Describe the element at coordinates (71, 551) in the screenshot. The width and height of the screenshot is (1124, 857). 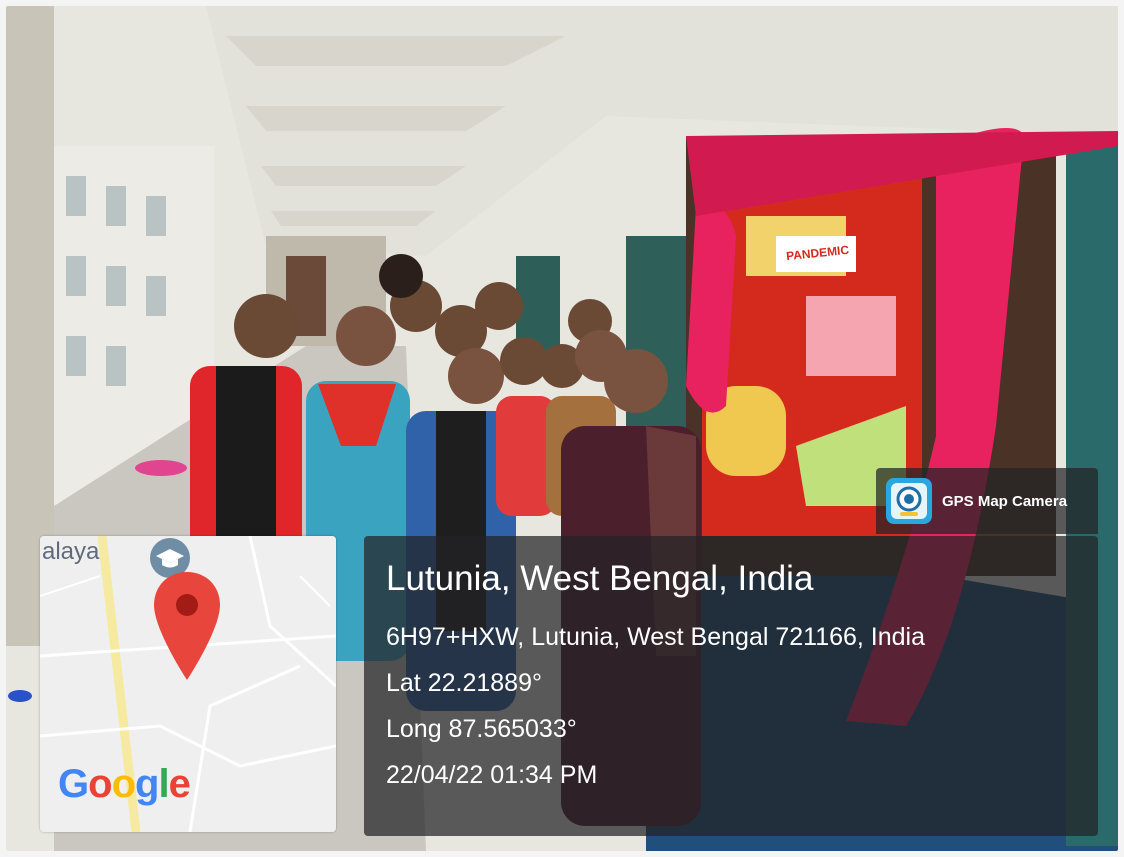
I see `map-place-label: alaya` at that location.